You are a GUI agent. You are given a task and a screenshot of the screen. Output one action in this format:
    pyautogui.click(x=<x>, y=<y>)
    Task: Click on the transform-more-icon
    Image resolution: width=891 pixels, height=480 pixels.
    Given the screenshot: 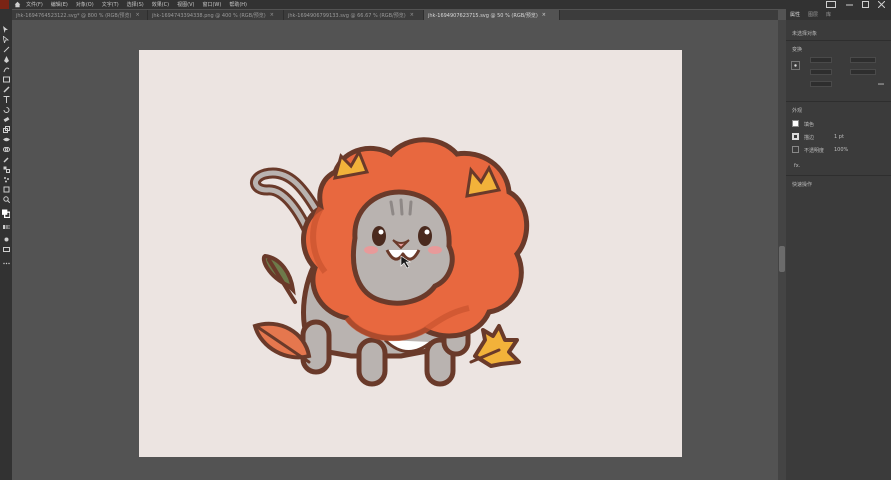 What is the action you would take?
    pyautogui.click(x=881, y=84)
    